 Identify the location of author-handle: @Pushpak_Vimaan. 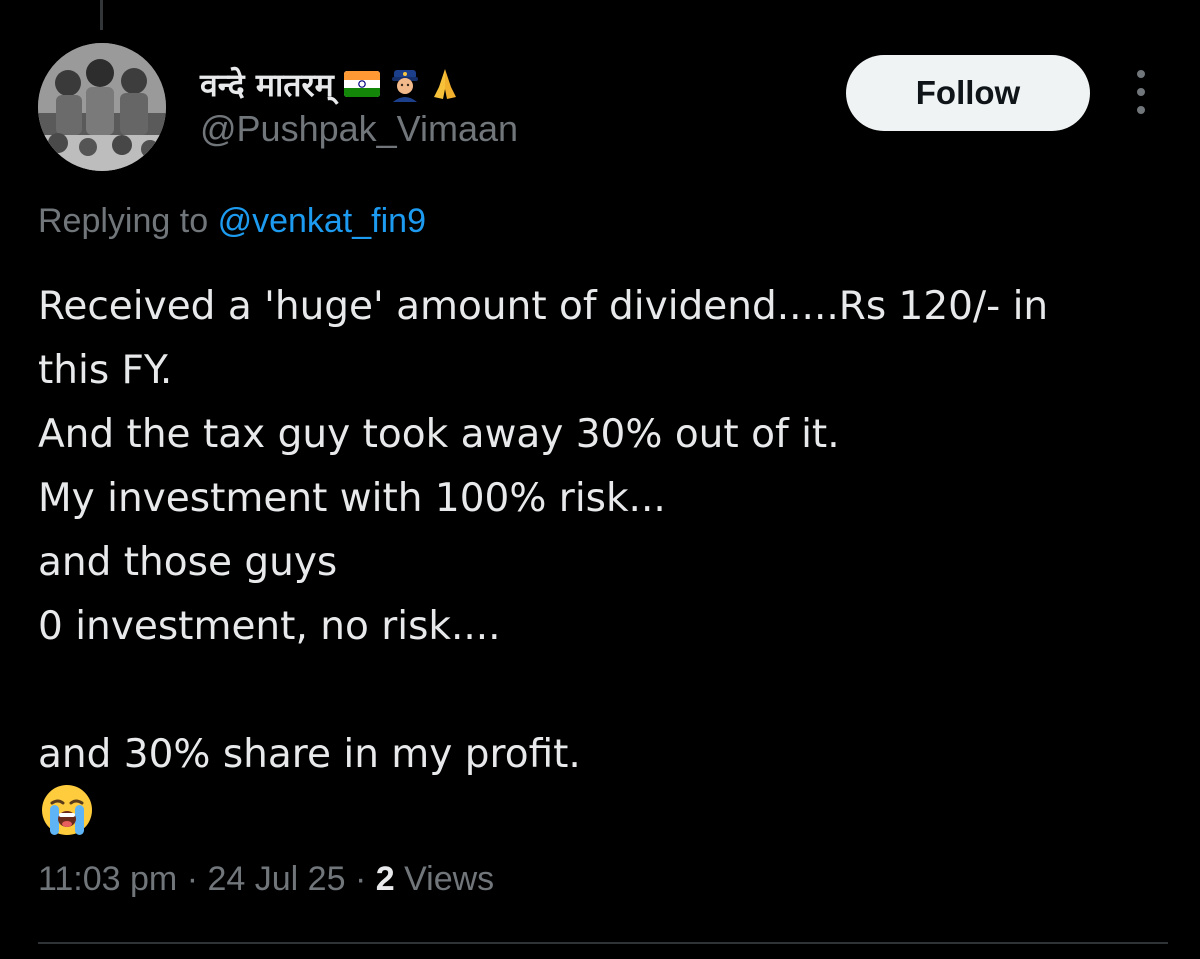
(359, 129).